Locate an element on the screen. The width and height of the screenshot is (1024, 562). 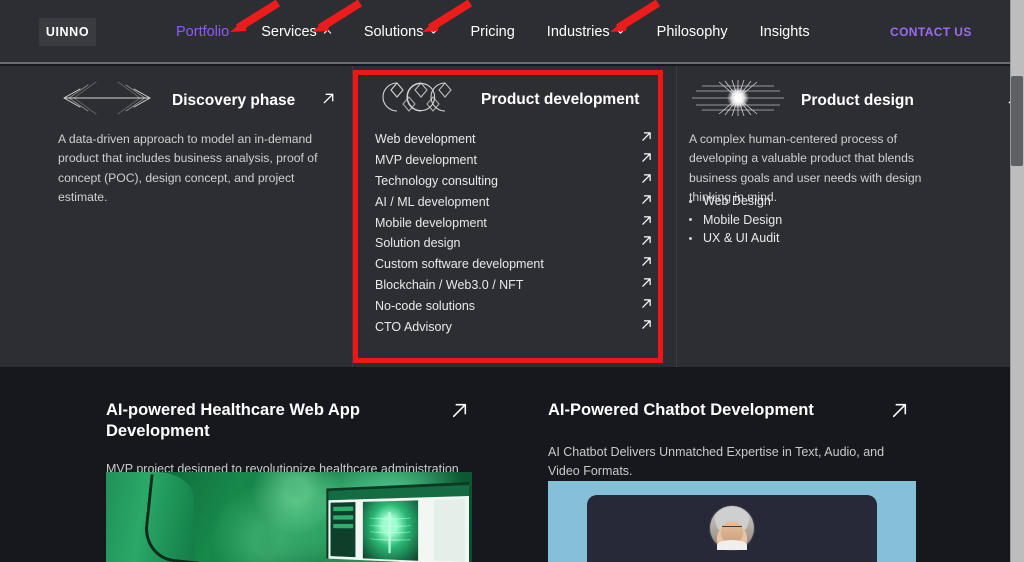
product-development-item-label: Custom software development is located at coordinates (459, 264).